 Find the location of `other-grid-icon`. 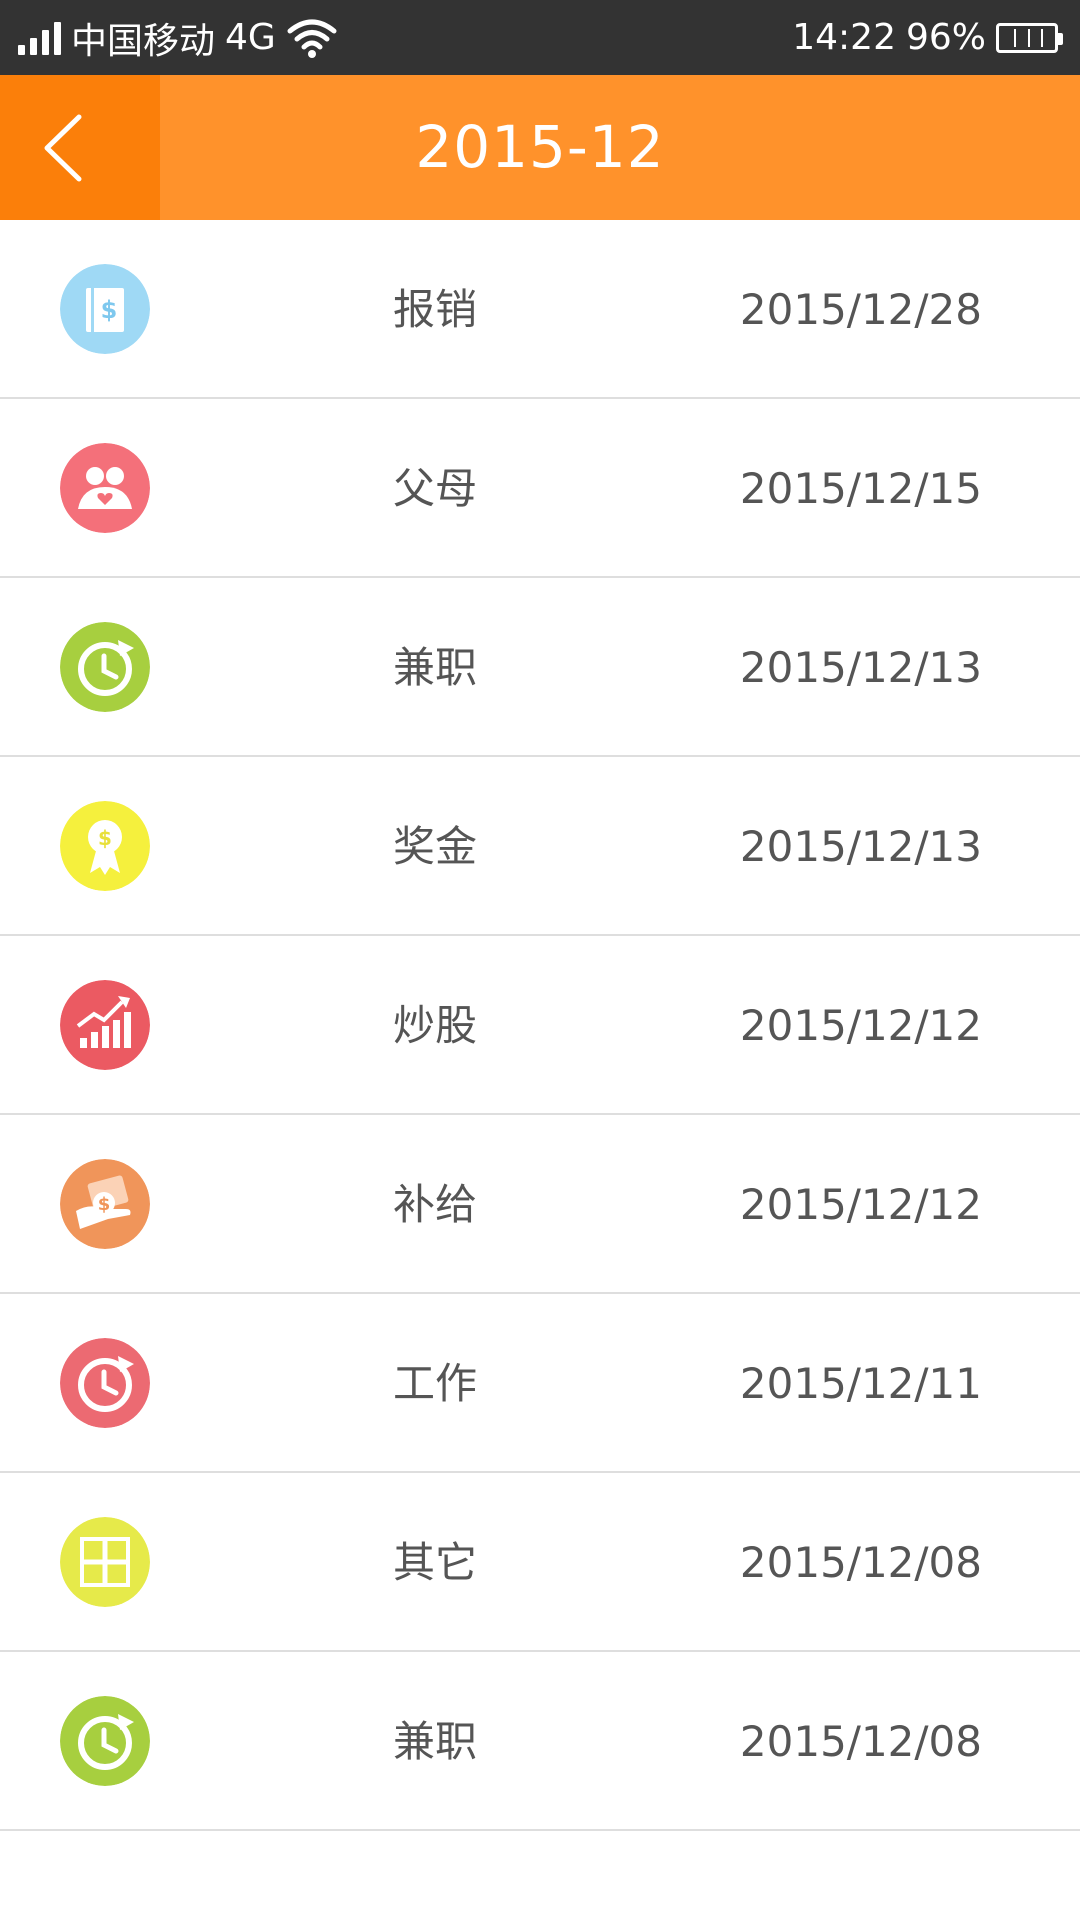

other-grid-icon is located at coordinates (105, 1562).